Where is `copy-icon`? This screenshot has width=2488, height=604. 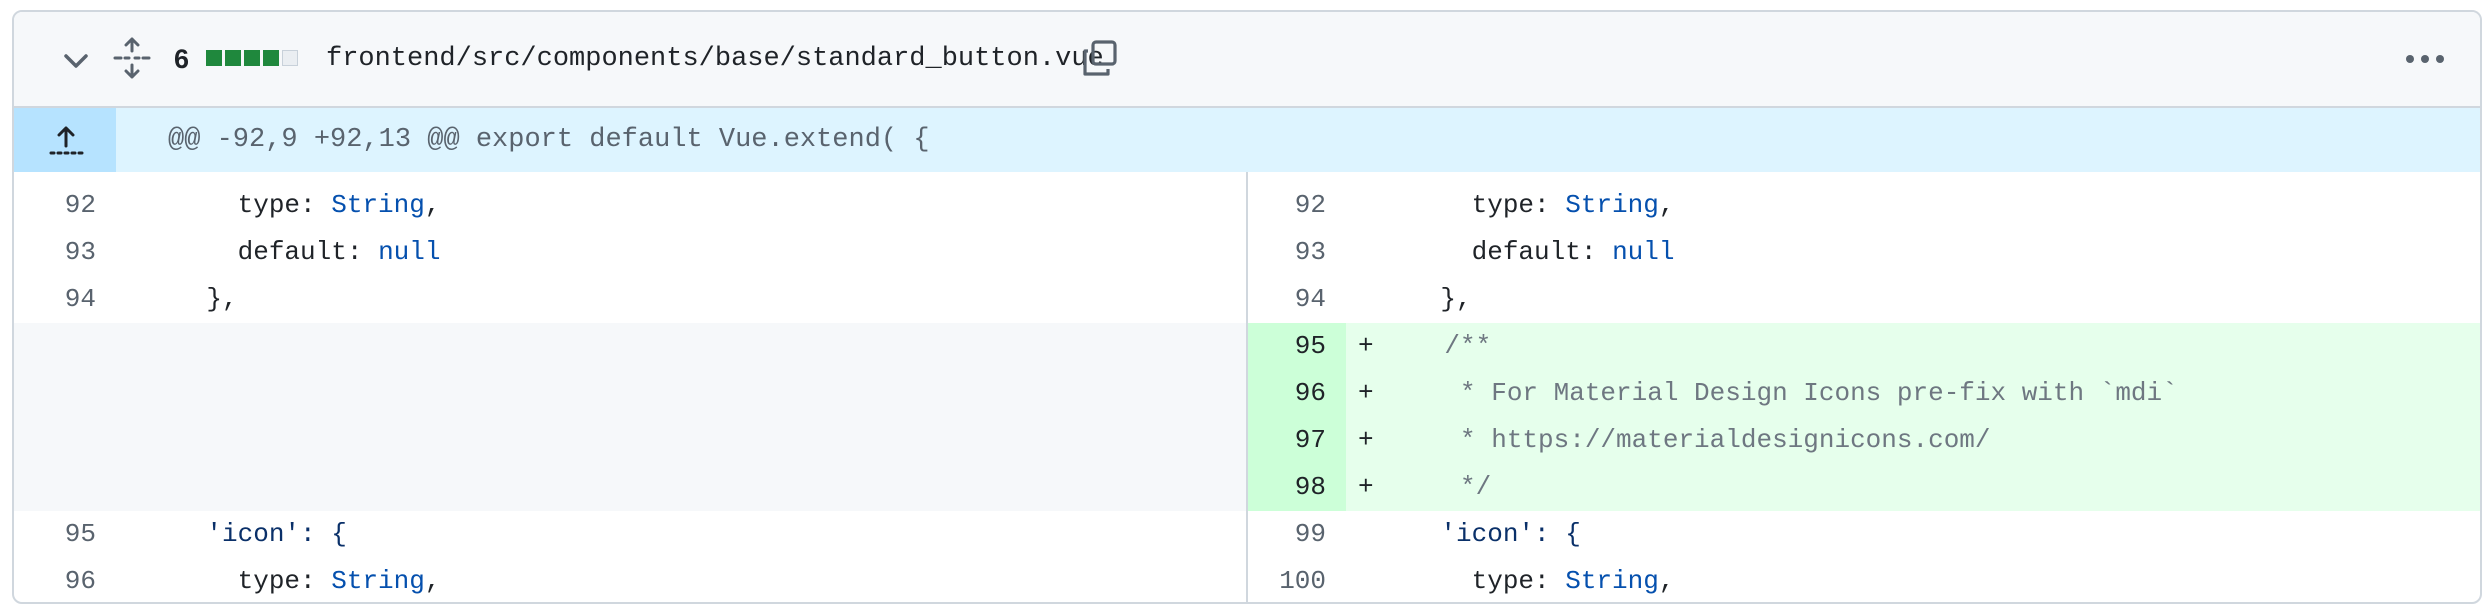
copy-icon is located at coordinates (1100, 58).